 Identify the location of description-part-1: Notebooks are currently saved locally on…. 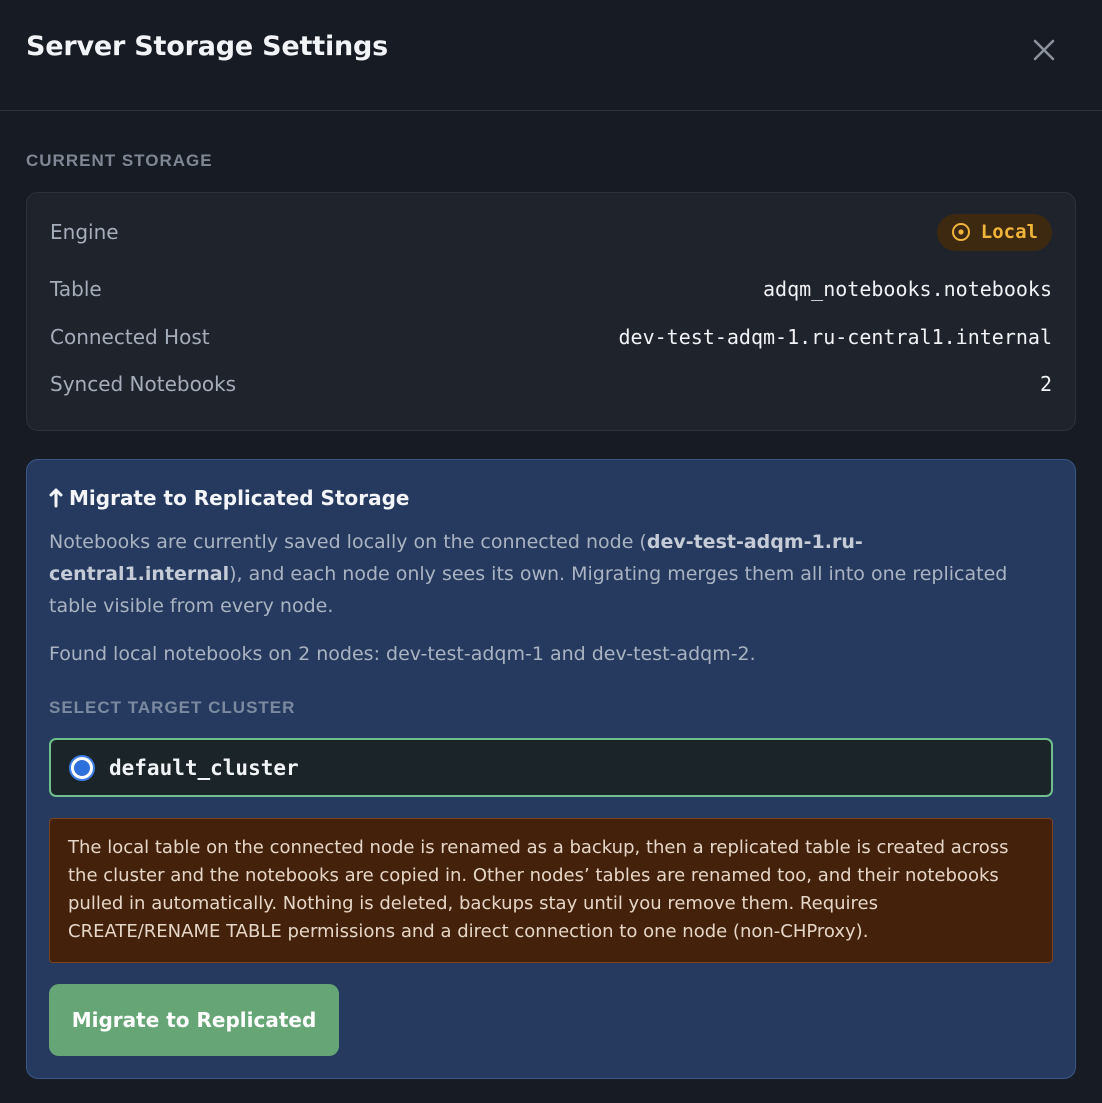
(348, 542).